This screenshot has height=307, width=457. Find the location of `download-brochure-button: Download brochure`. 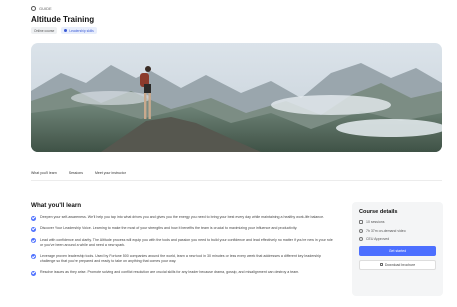

download-brochure-button: Download brochure is located at coordinates (397, 264).